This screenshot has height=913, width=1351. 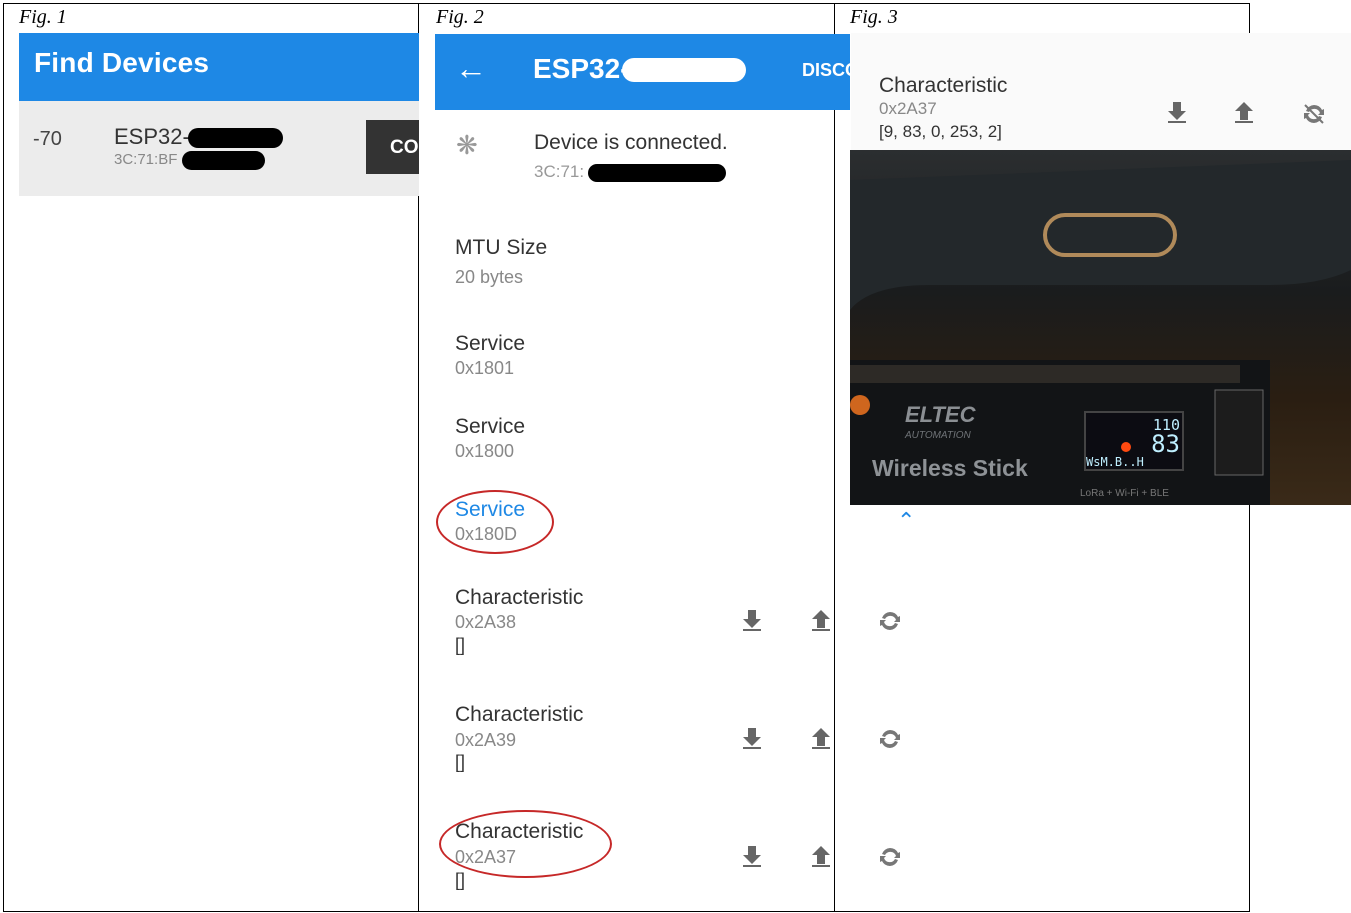 I want to click on board-brand-sub: AUTOMATION, so click(x=938, y=435).